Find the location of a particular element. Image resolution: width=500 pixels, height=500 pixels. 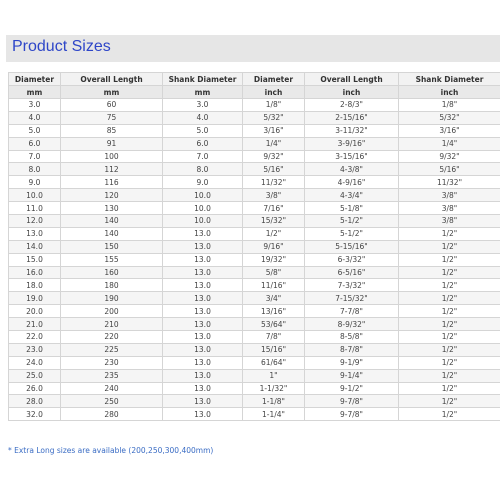

table-row: 12.0 140 10.0 15/32" 5-1/2" 3/8" is located at coordinates (254, 221).